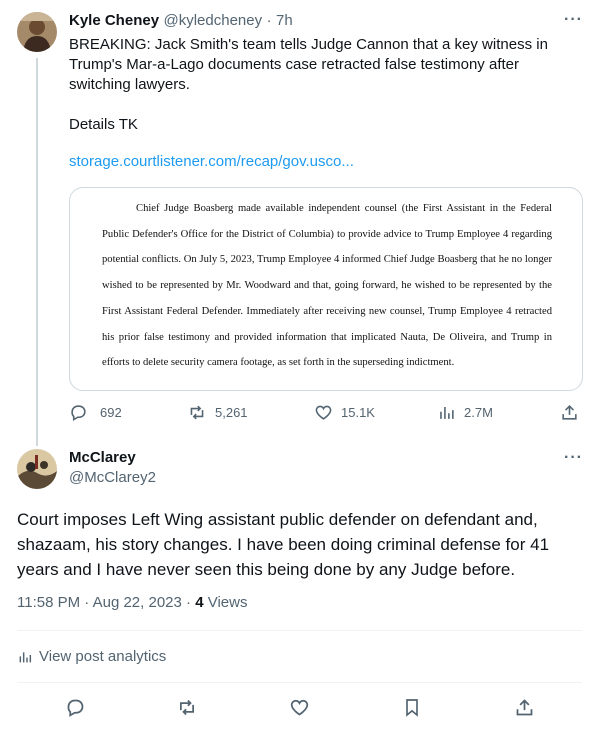 The width and height of the screenshot is (598, 739). I want to click on like-action: 15.1K, so click(344, 412).